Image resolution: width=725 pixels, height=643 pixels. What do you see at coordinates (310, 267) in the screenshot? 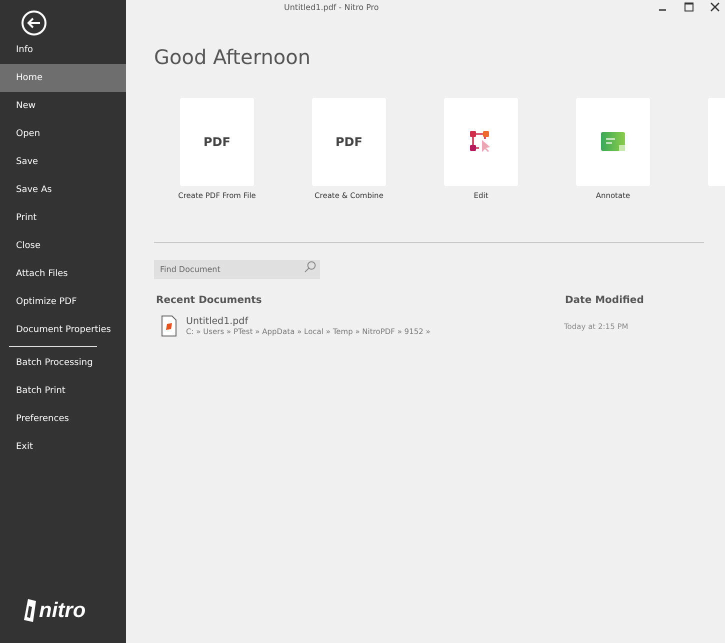
I see `search-icon` at bounding box center [310, 267].